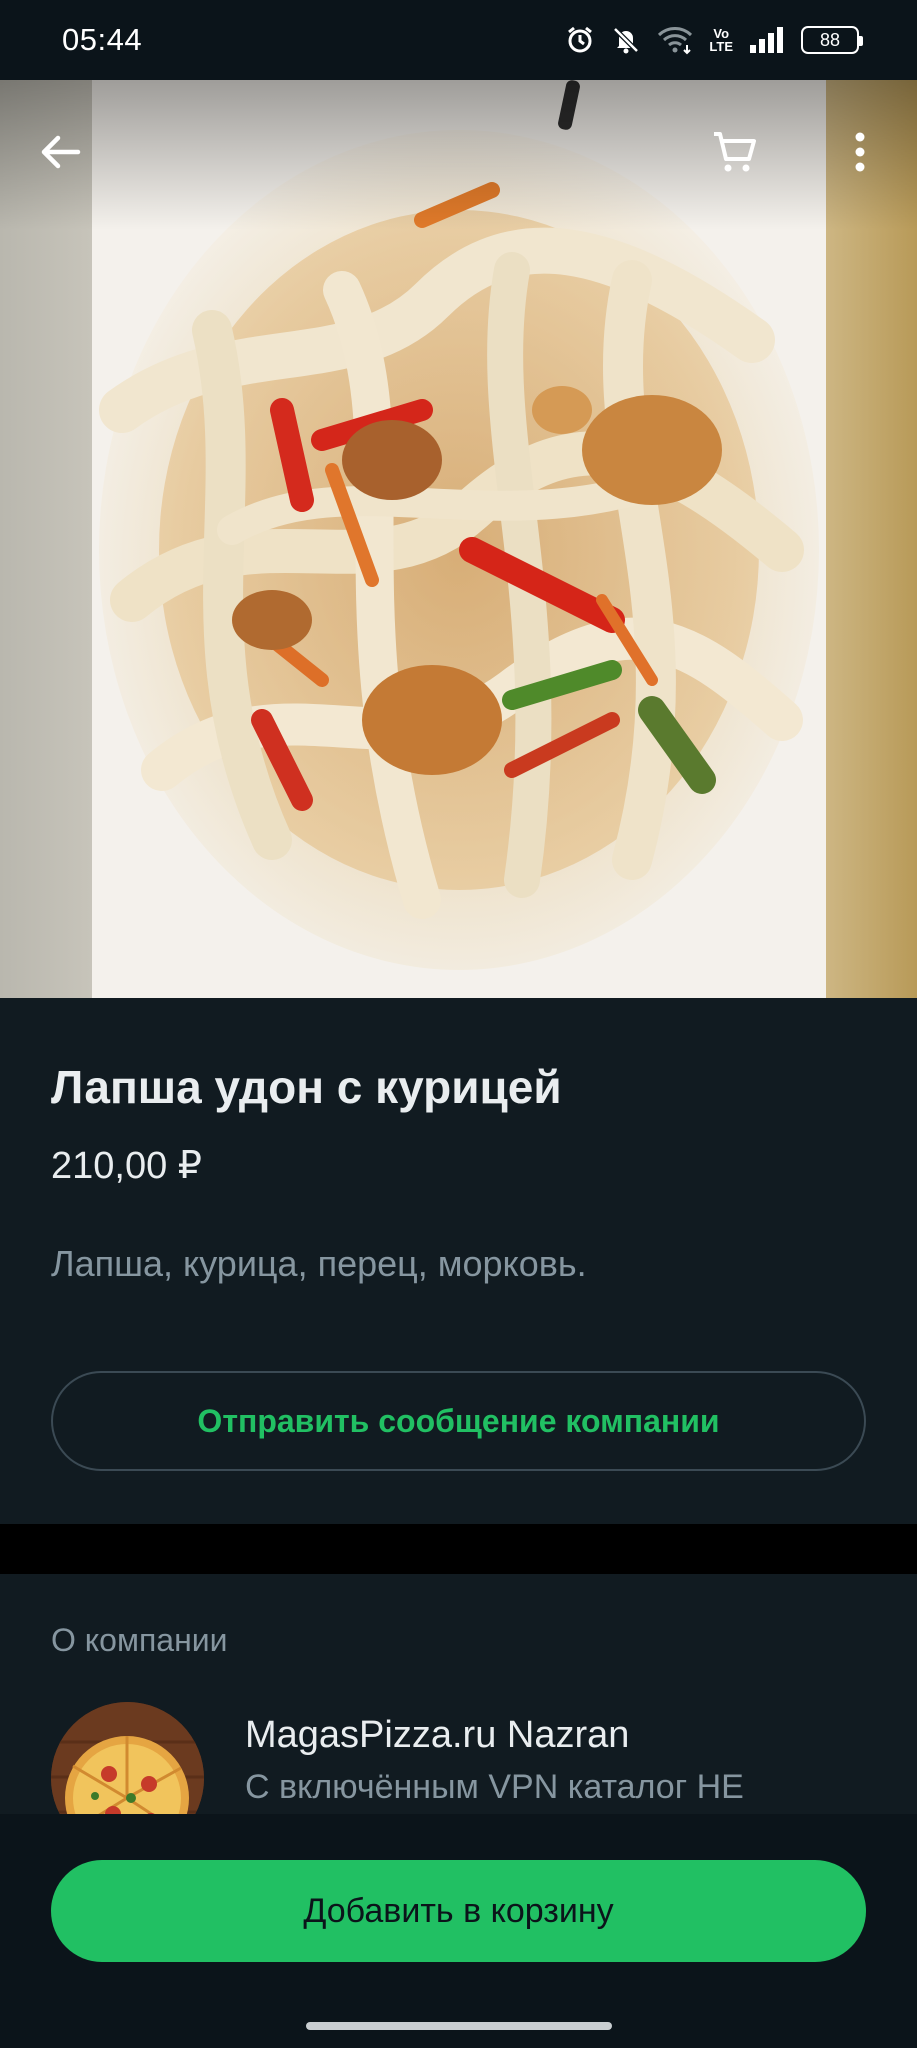  What do you see at coordinates (458, 155) in the screenshot?
I see `hero-top-shade` at bounding box center [458, 155].